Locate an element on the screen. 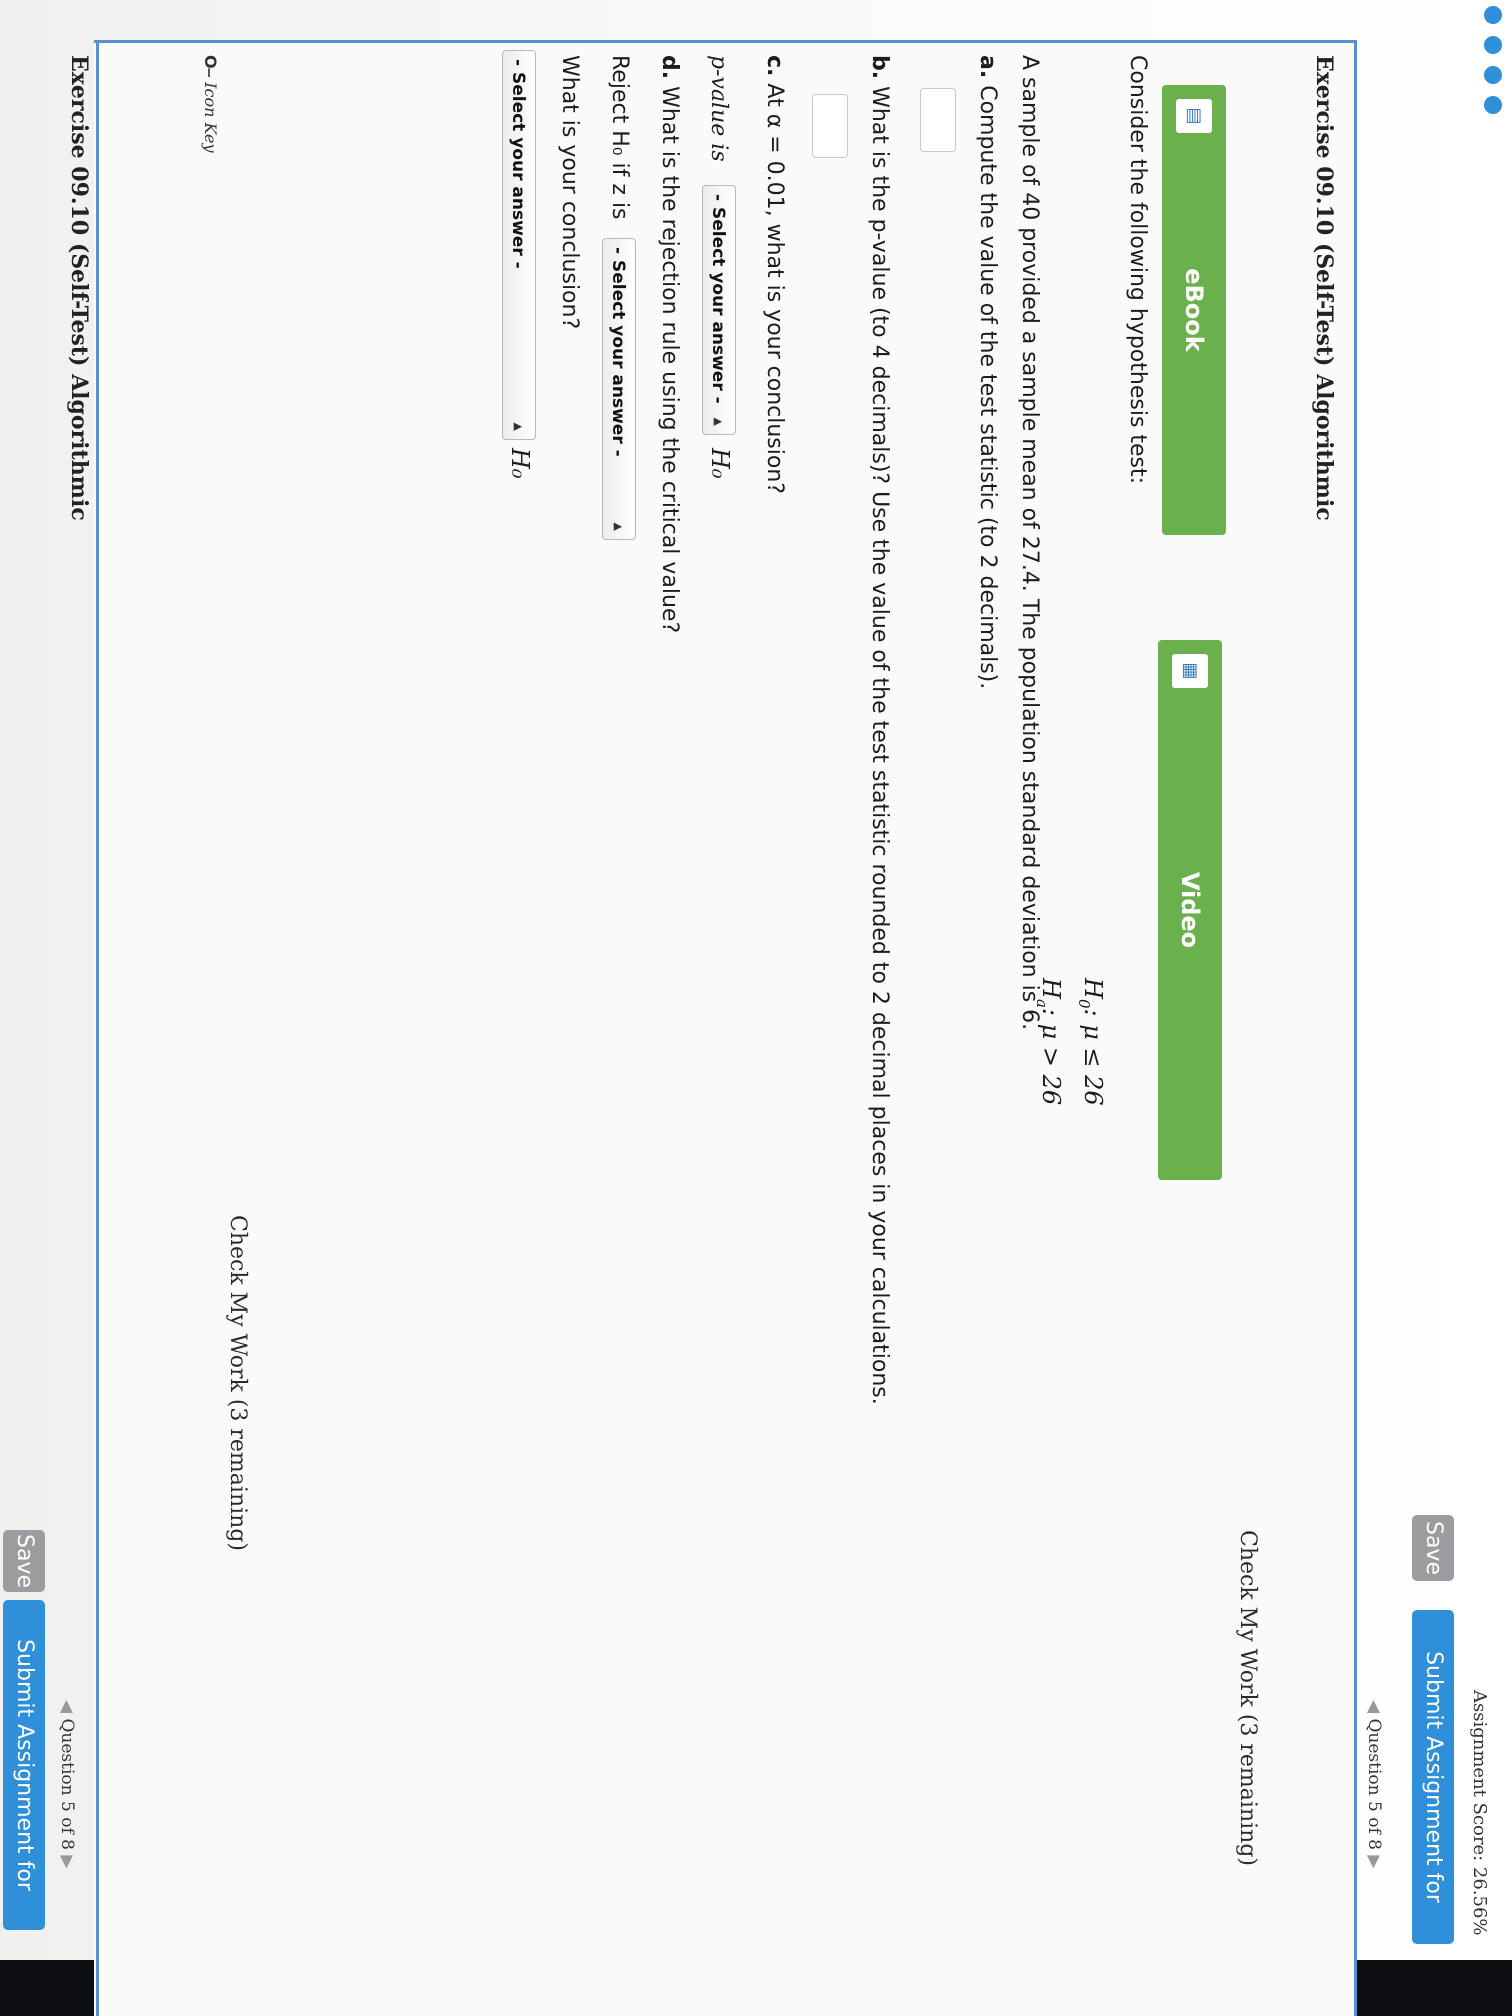 This screenshot has width=1512, height=2016. reject-prefix: Reject H₀ if z is is located at coordinates (619, 137).